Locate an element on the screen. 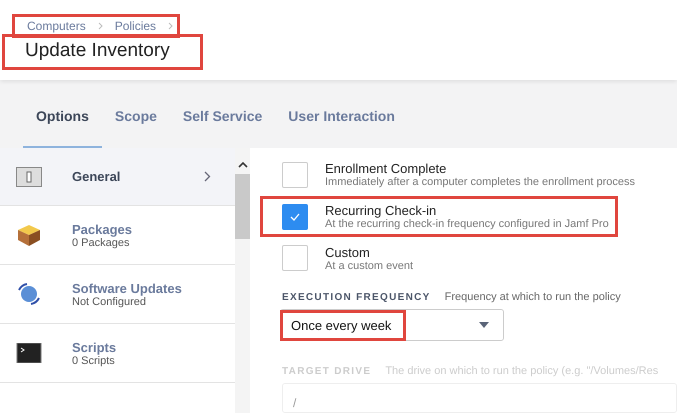  globe-icon is located at coordinates (29, 294).